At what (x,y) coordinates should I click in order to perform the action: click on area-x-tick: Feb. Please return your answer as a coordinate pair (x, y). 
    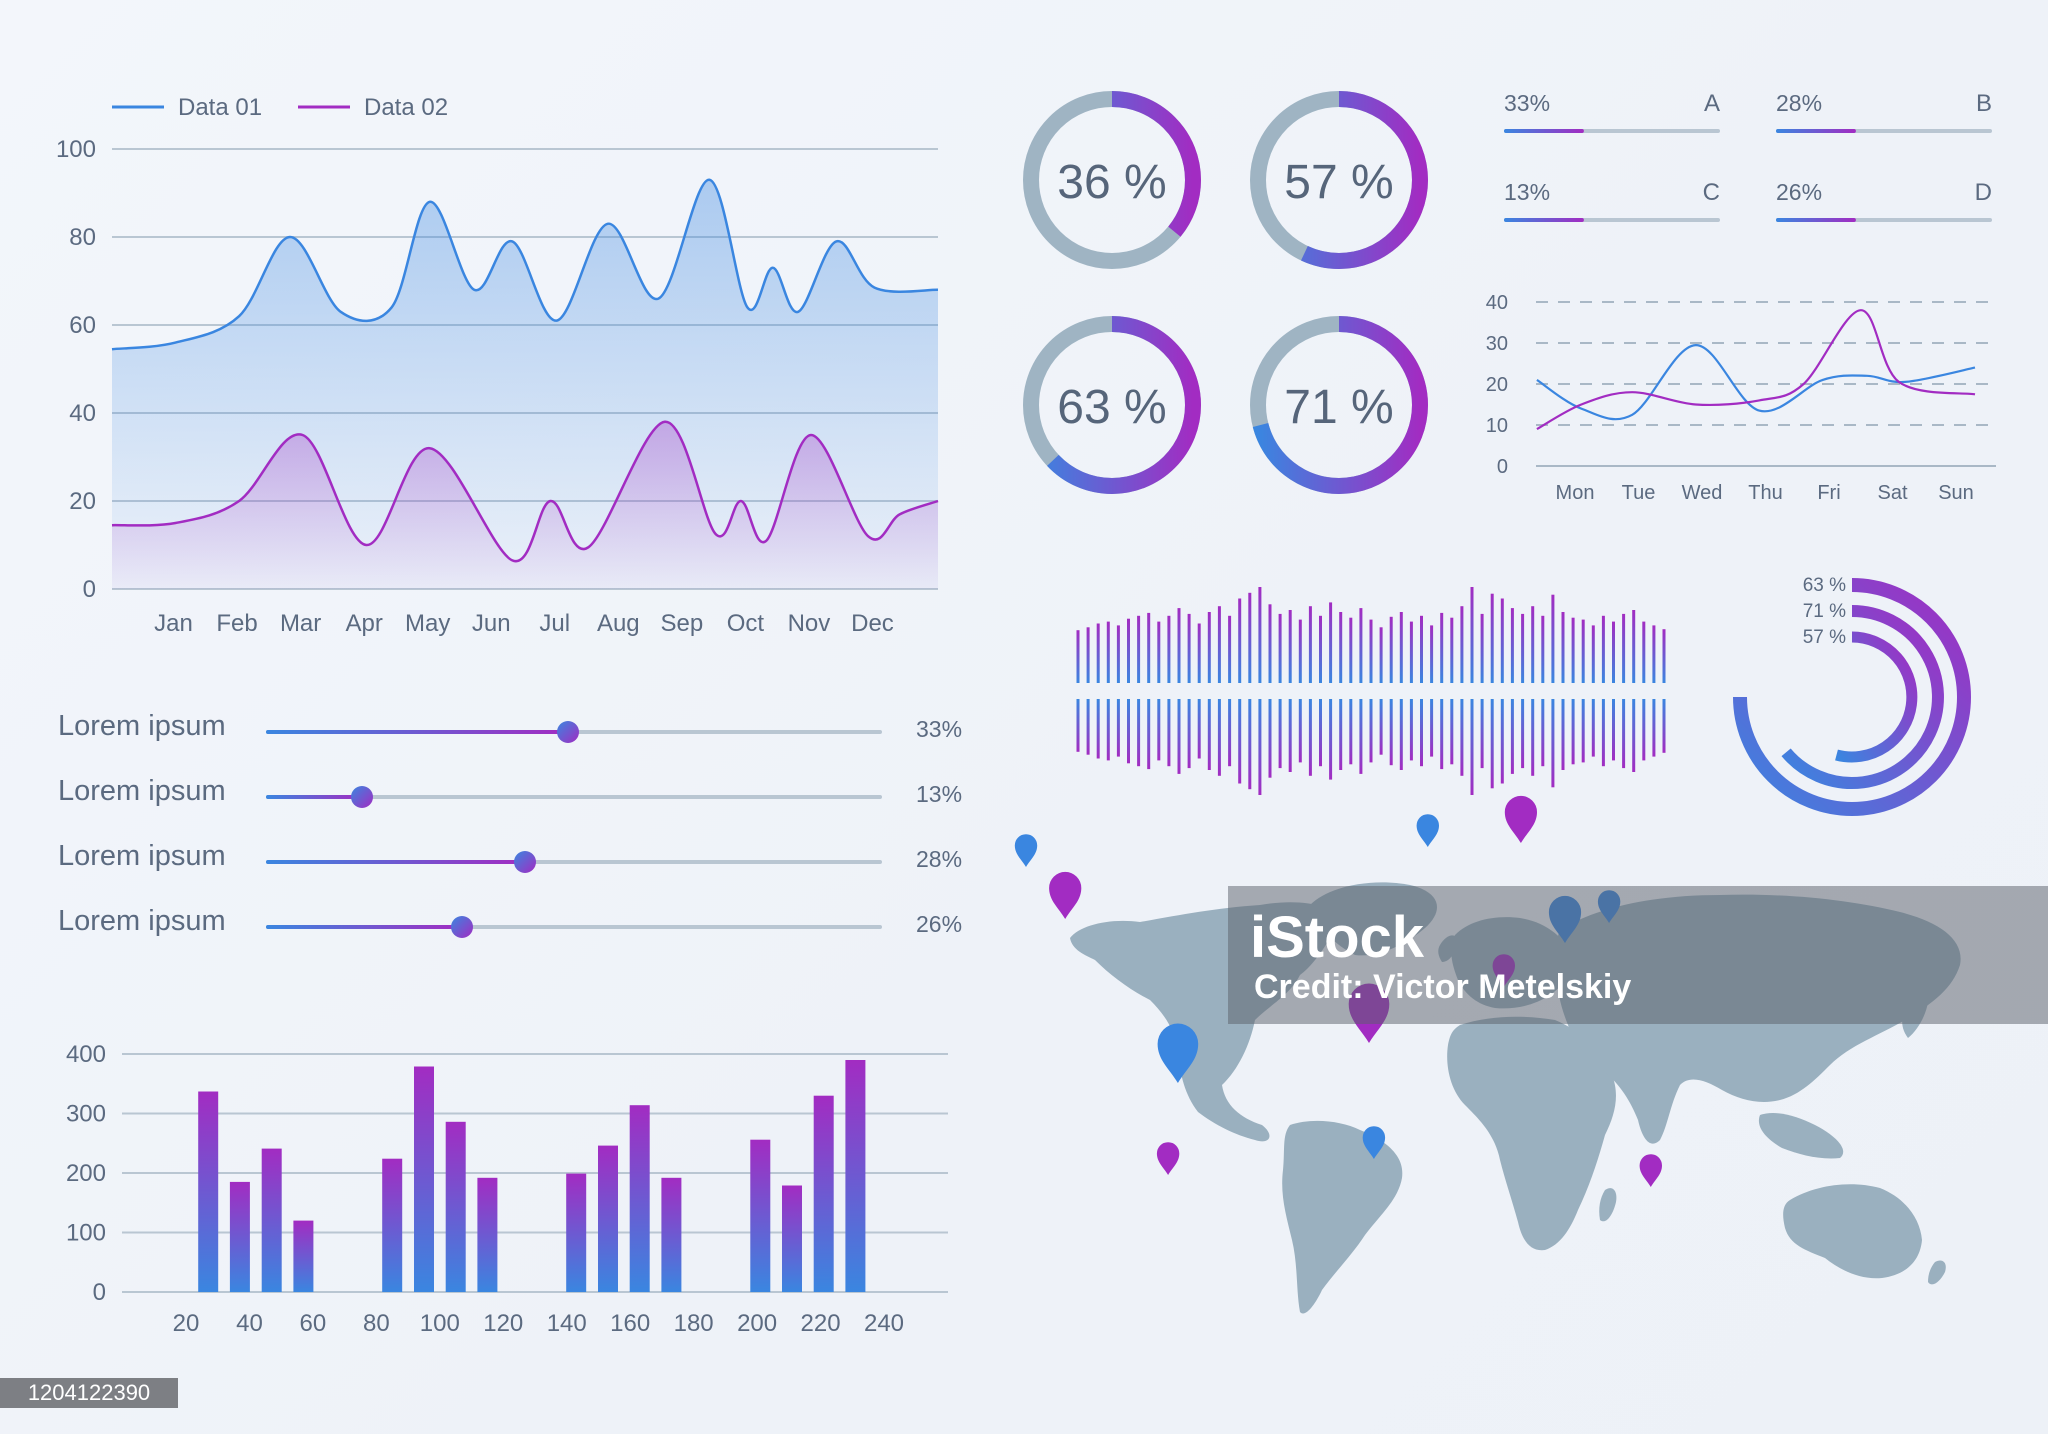
    Looking at the image, I should click on (236, 623).